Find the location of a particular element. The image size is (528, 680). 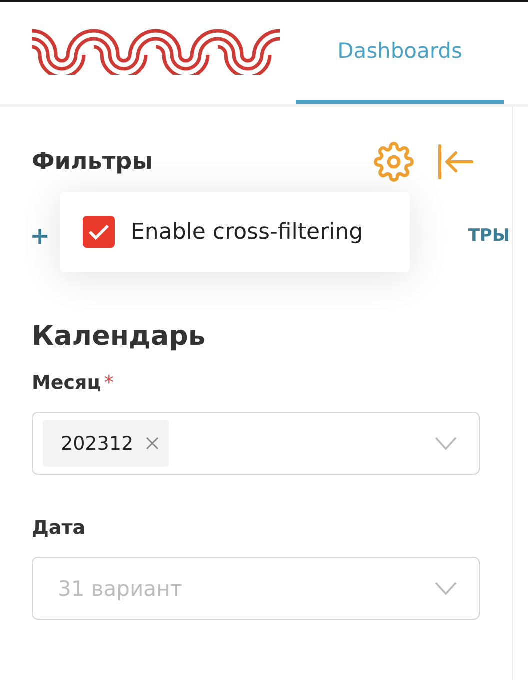

check-icon is located at coordinates (99, 232).